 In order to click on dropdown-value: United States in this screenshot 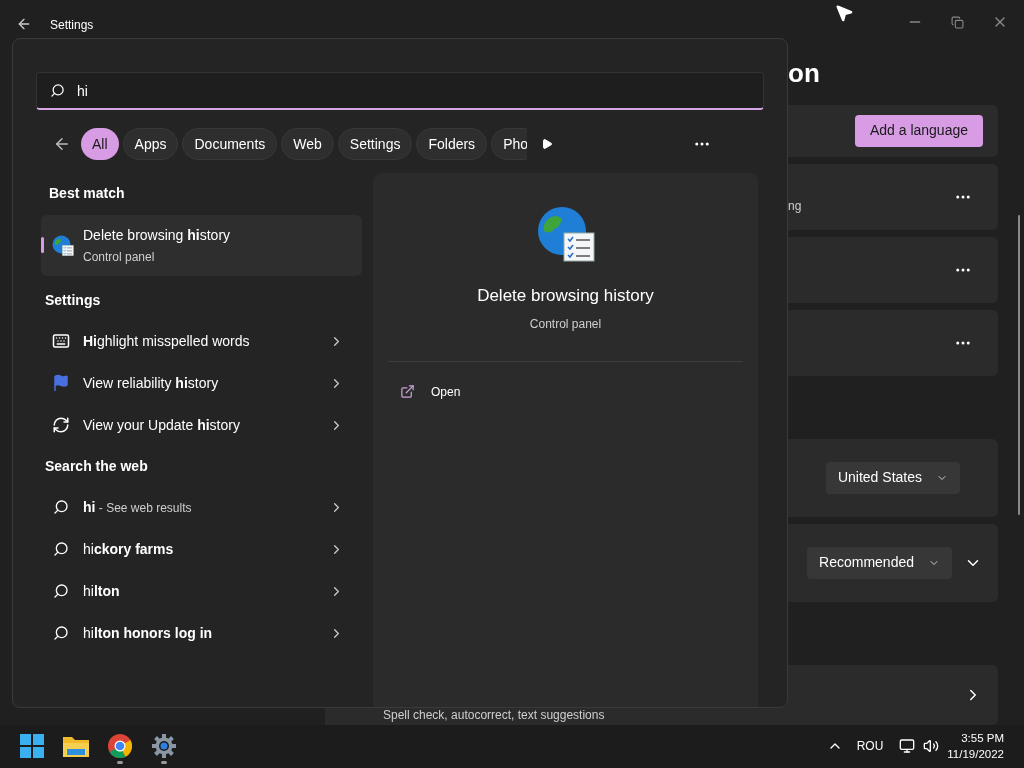, I will do `click(879, 478)`.